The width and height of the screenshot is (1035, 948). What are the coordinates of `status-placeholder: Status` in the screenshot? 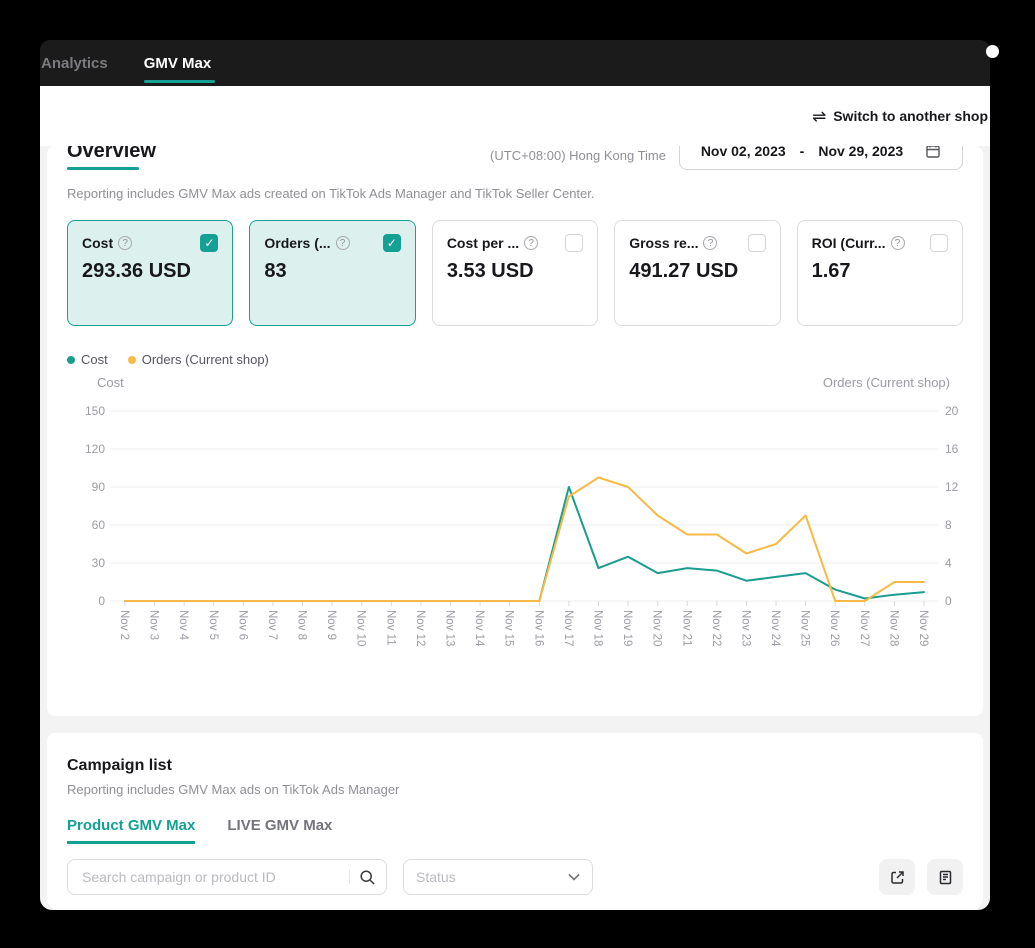 It's located at (436, 877).